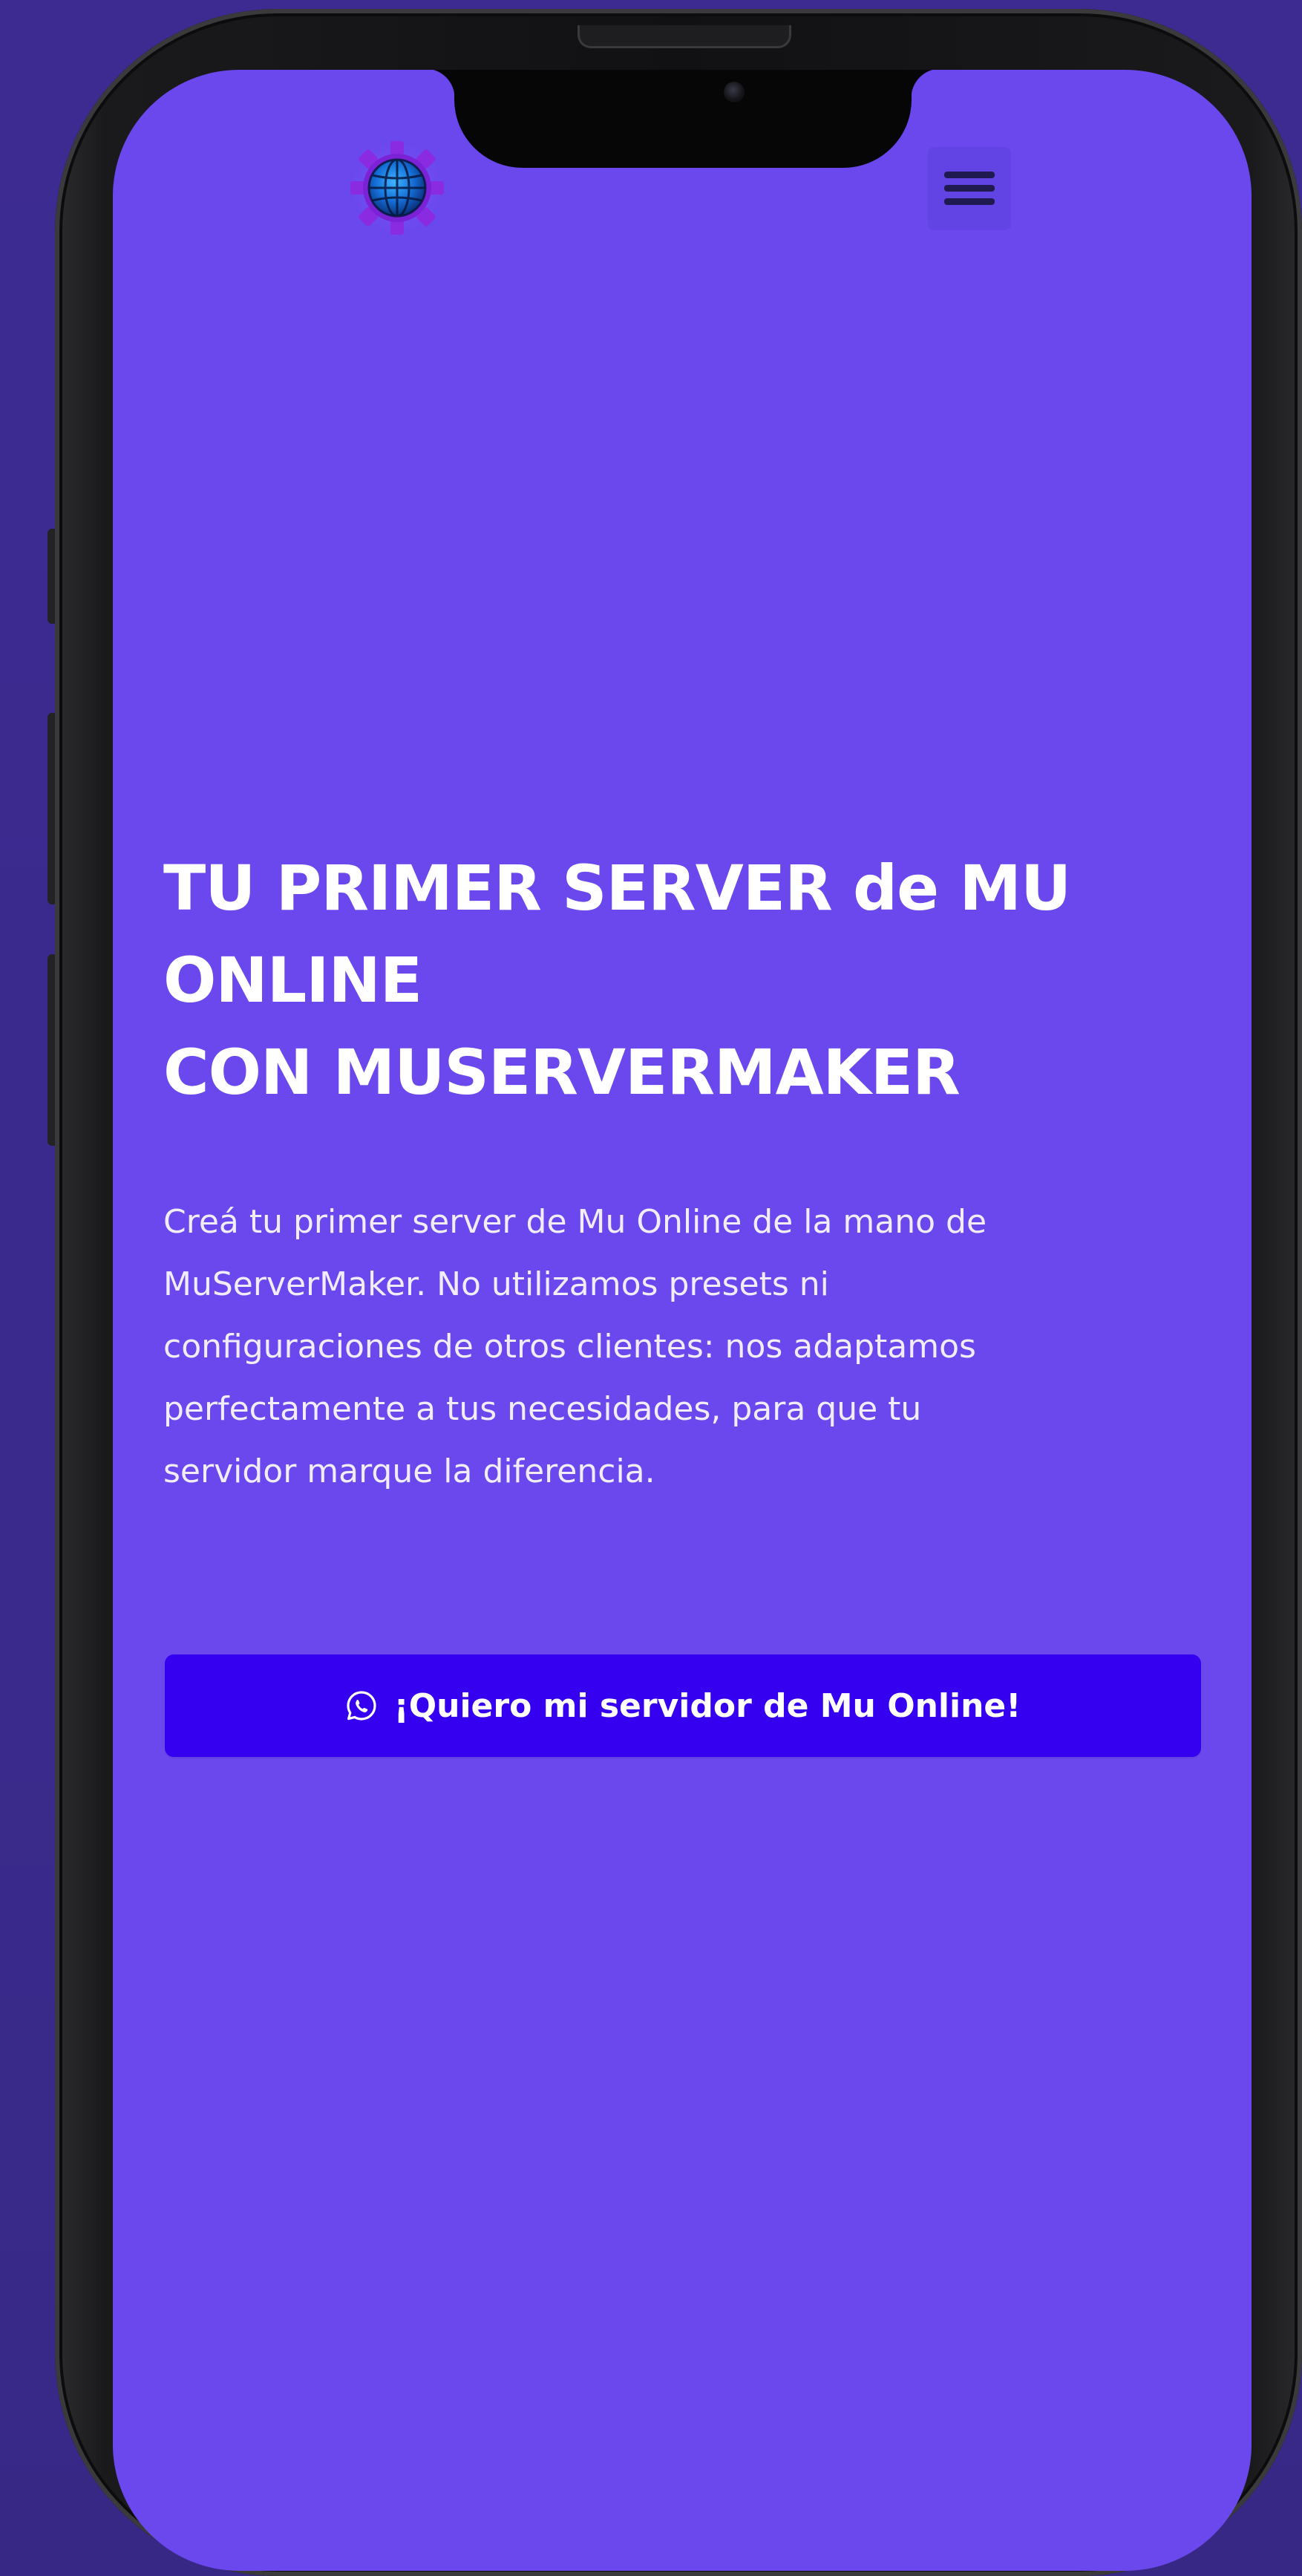 The width and height of the screenshot is (1302, 2576). Describe the element at coordinates (292, 980) in the screenshot. I see `hero-title-line: ONLINE` at that location.